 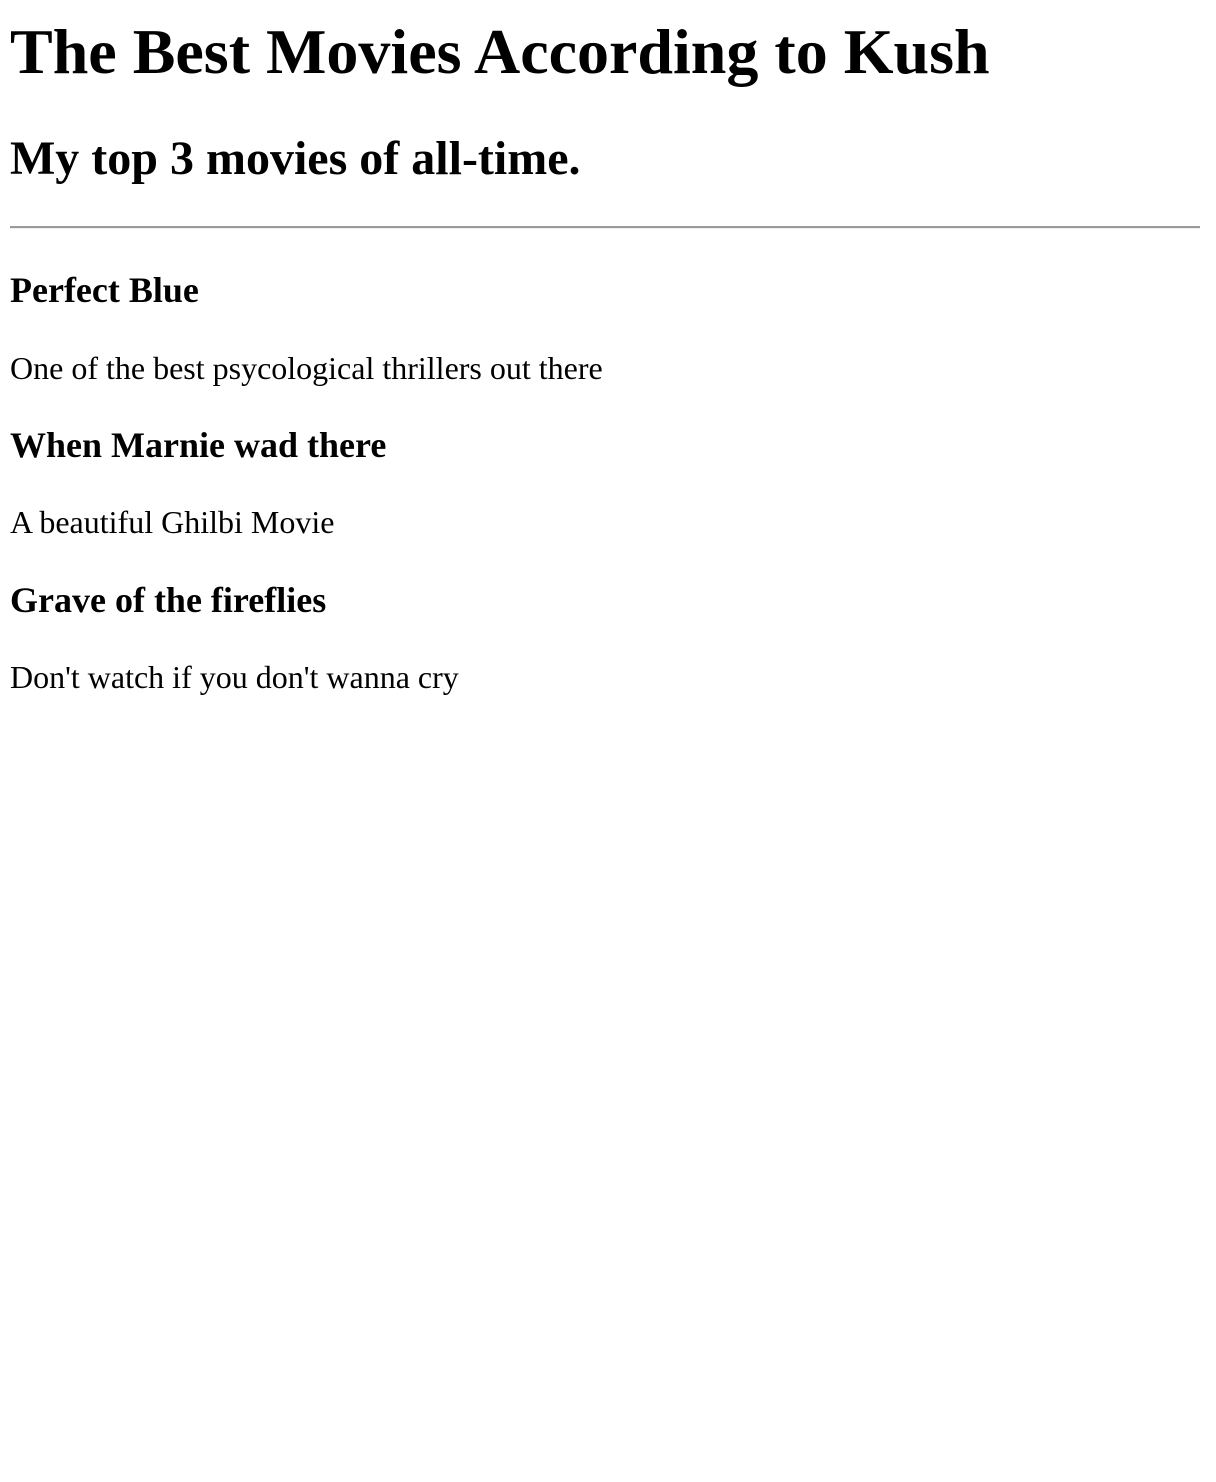 What do you see at coordinates (104, 290) in the screenshot?
I see `movie-title-perfect-blue: Perfect Blue` at bounding box center [104, 290].